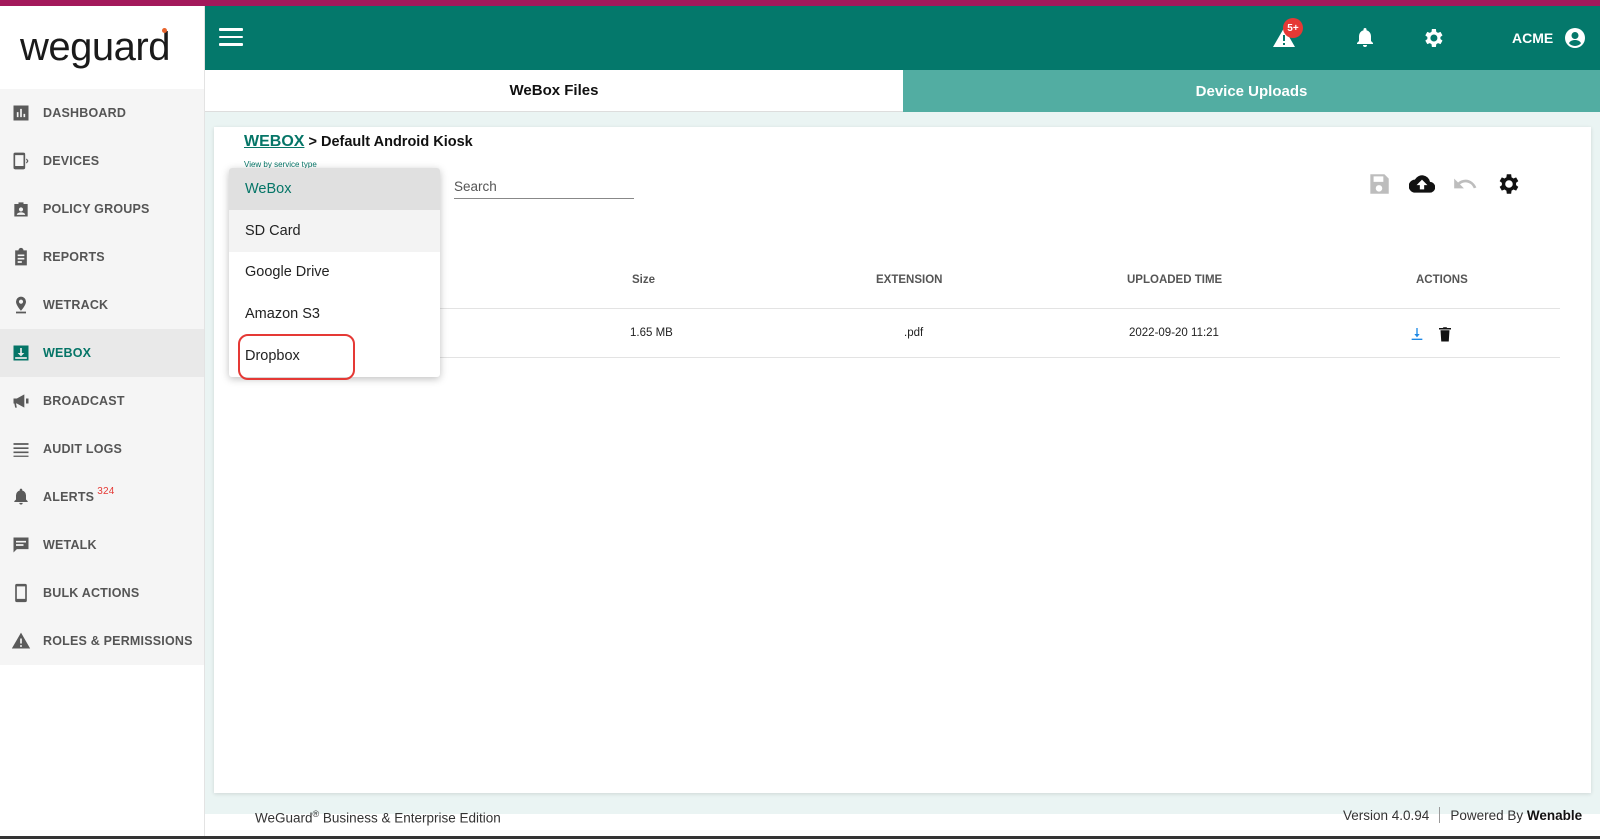  I want to click on app-logo: weguard, so click(102, 47).